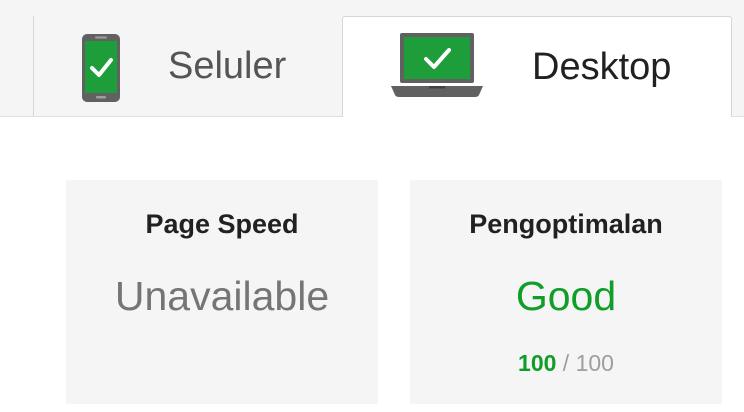 The width and height of the screenshot is (744, 412). Describe the element at coordinates (222, 224) in the screenshot. I see `page-speed-title: Page Speed` at that location.